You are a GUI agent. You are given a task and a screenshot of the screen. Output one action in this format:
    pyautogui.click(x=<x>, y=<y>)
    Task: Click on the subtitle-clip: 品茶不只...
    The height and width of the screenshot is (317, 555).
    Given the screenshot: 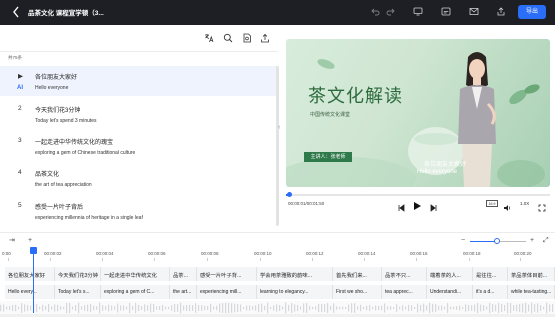 What is the action you would take?
    pyautogui.click(x=404, y=274)
    